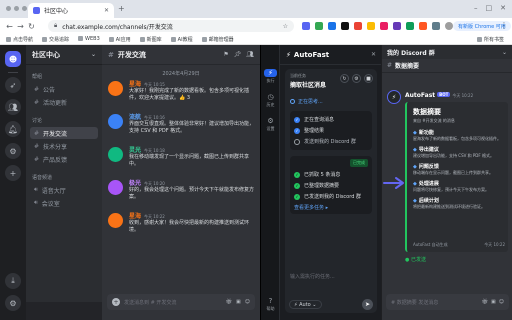 Image resolution: width=512 pixels, height=320 pixels. I want to click on profile-avatar, so click(449, 26).